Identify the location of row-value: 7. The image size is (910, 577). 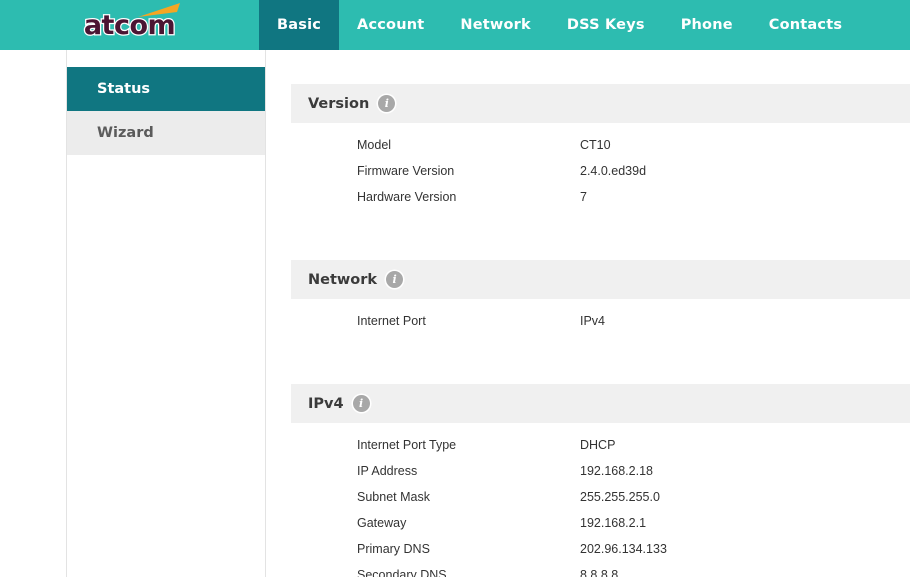
(583, 197).